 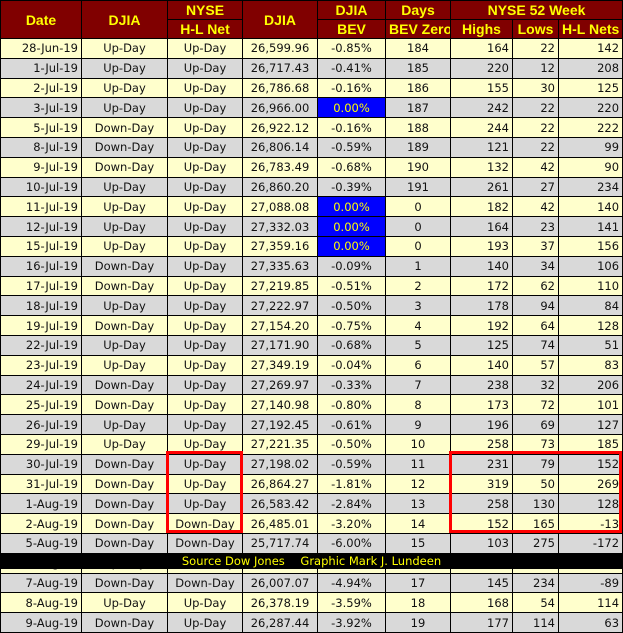 What do you see at coordinates (481, 306) in the screenshot?
I see `cell-highs: 178` at bounding box center [481, 306].